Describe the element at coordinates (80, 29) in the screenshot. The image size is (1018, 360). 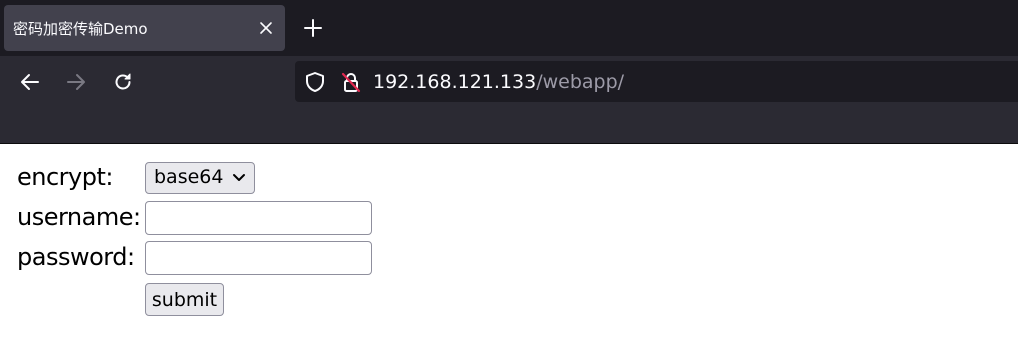
I see `tab-title: 密码加密传输Demo` at that location.